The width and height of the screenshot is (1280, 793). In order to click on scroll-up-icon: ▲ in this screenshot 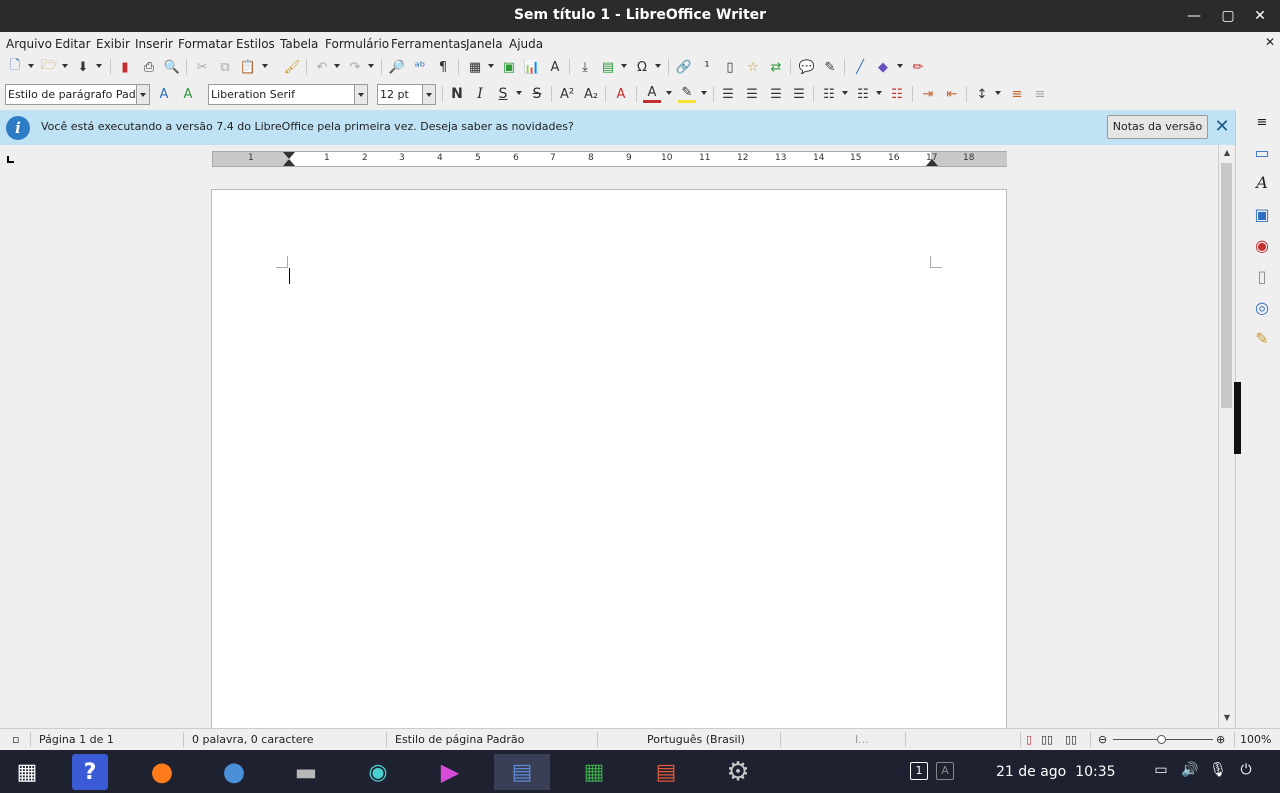, I will do `click(1227, 154)`.